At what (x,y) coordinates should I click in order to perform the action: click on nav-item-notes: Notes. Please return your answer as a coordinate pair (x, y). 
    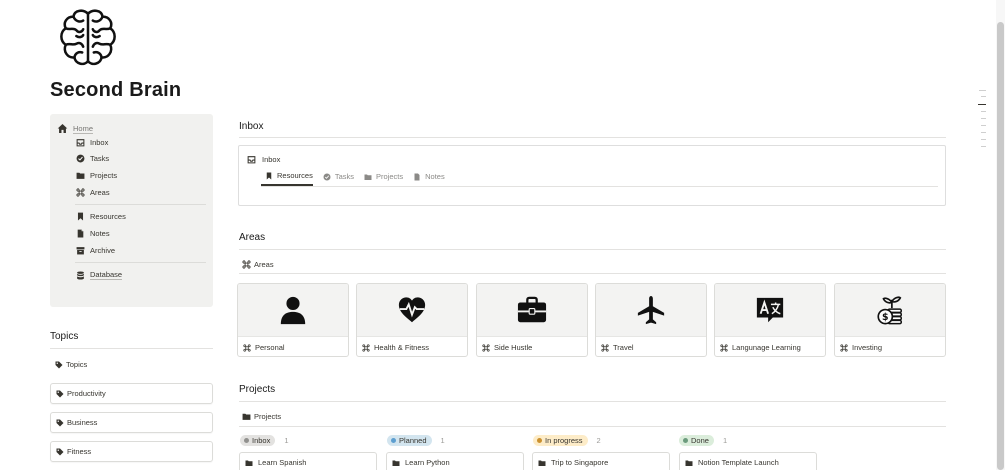
    Looking at the image, I should click on (93, 233).